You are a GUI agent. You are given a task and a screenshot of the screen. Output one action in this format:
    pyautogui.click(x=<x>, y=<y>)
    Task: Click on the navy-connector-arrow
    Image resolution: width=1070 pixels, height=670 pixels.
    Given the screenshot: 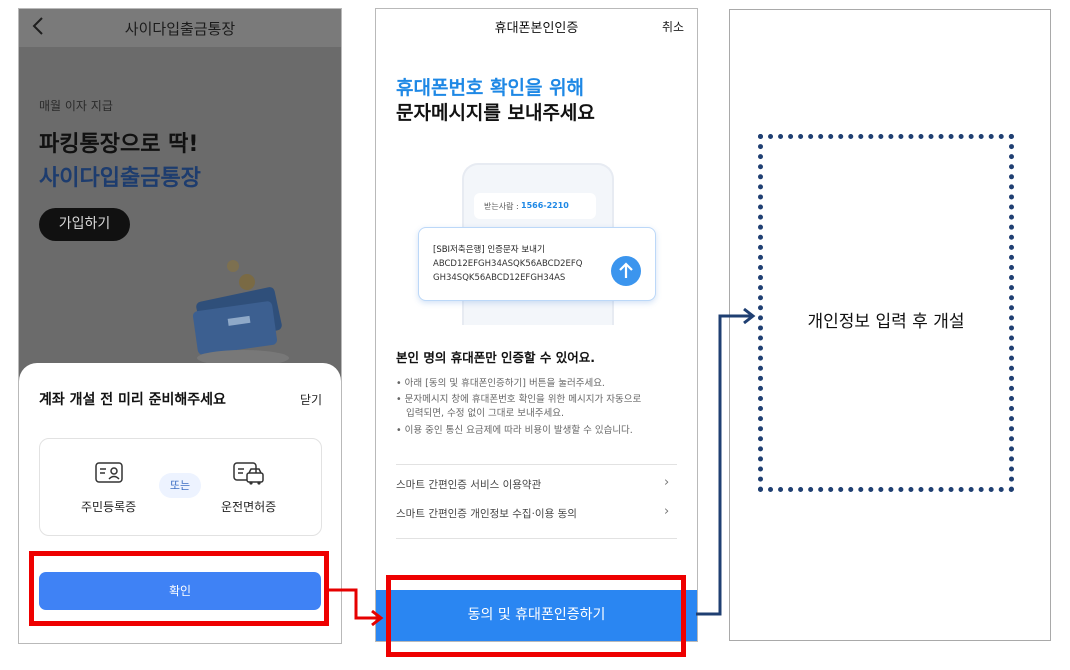 What is the action you would take?
    pyautogui.click(x=726, y=461)
    